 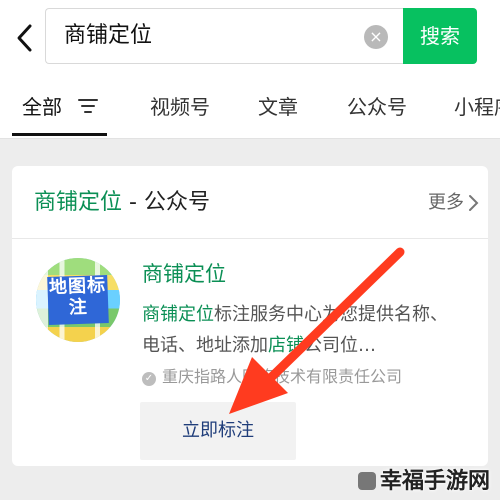 What do you see at coordinates (224, 36) in the screenshot?
I see `search-input: 商铺定位 ×` at bounding box center [224, 36].